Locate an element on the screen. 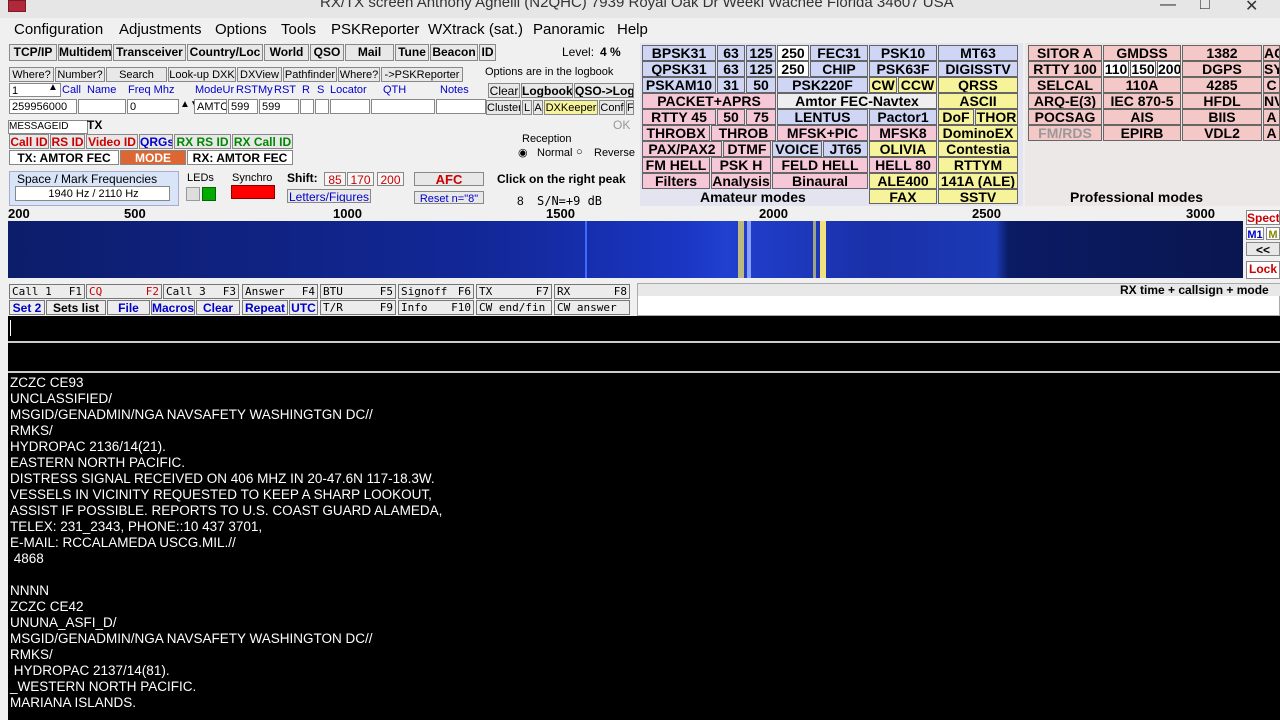 The width and height of the screenshot is (1280, 720). mode-ccw: CCW is located at coordinates (917, 85).